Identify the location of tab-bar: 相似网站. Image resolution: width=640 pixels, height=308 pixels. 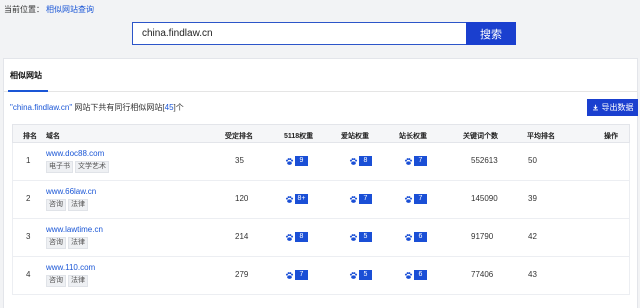
(320, 75).